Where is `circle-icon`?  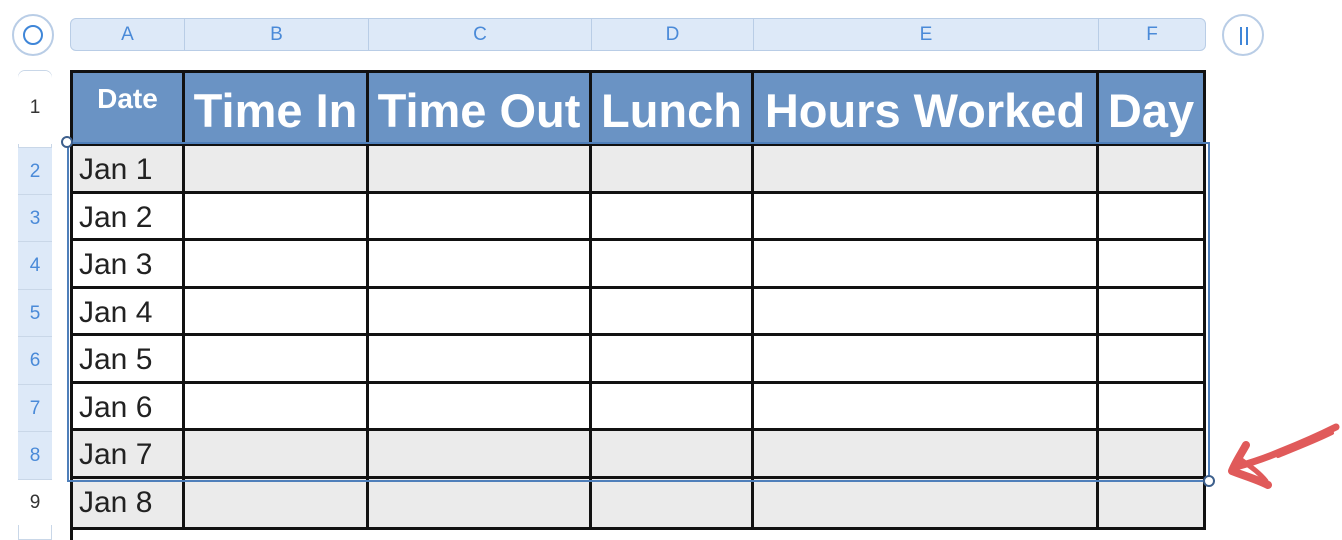
circle-icon is located at coordinates (33, 35).